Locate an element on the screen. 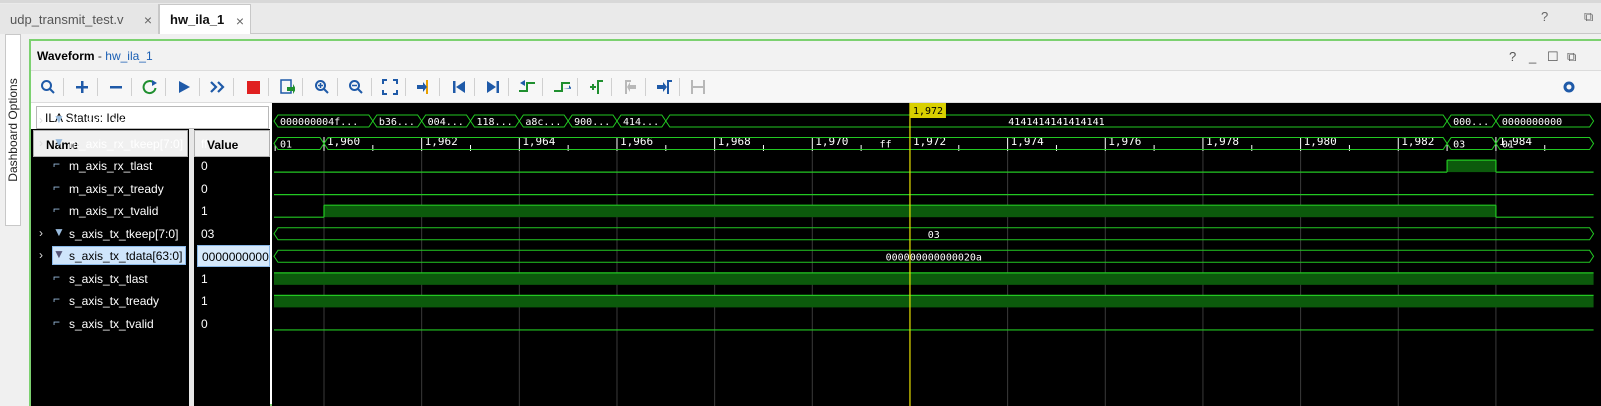 The image size is (1601, 406). go-to-end-icon is located at coordinates (493, 87).